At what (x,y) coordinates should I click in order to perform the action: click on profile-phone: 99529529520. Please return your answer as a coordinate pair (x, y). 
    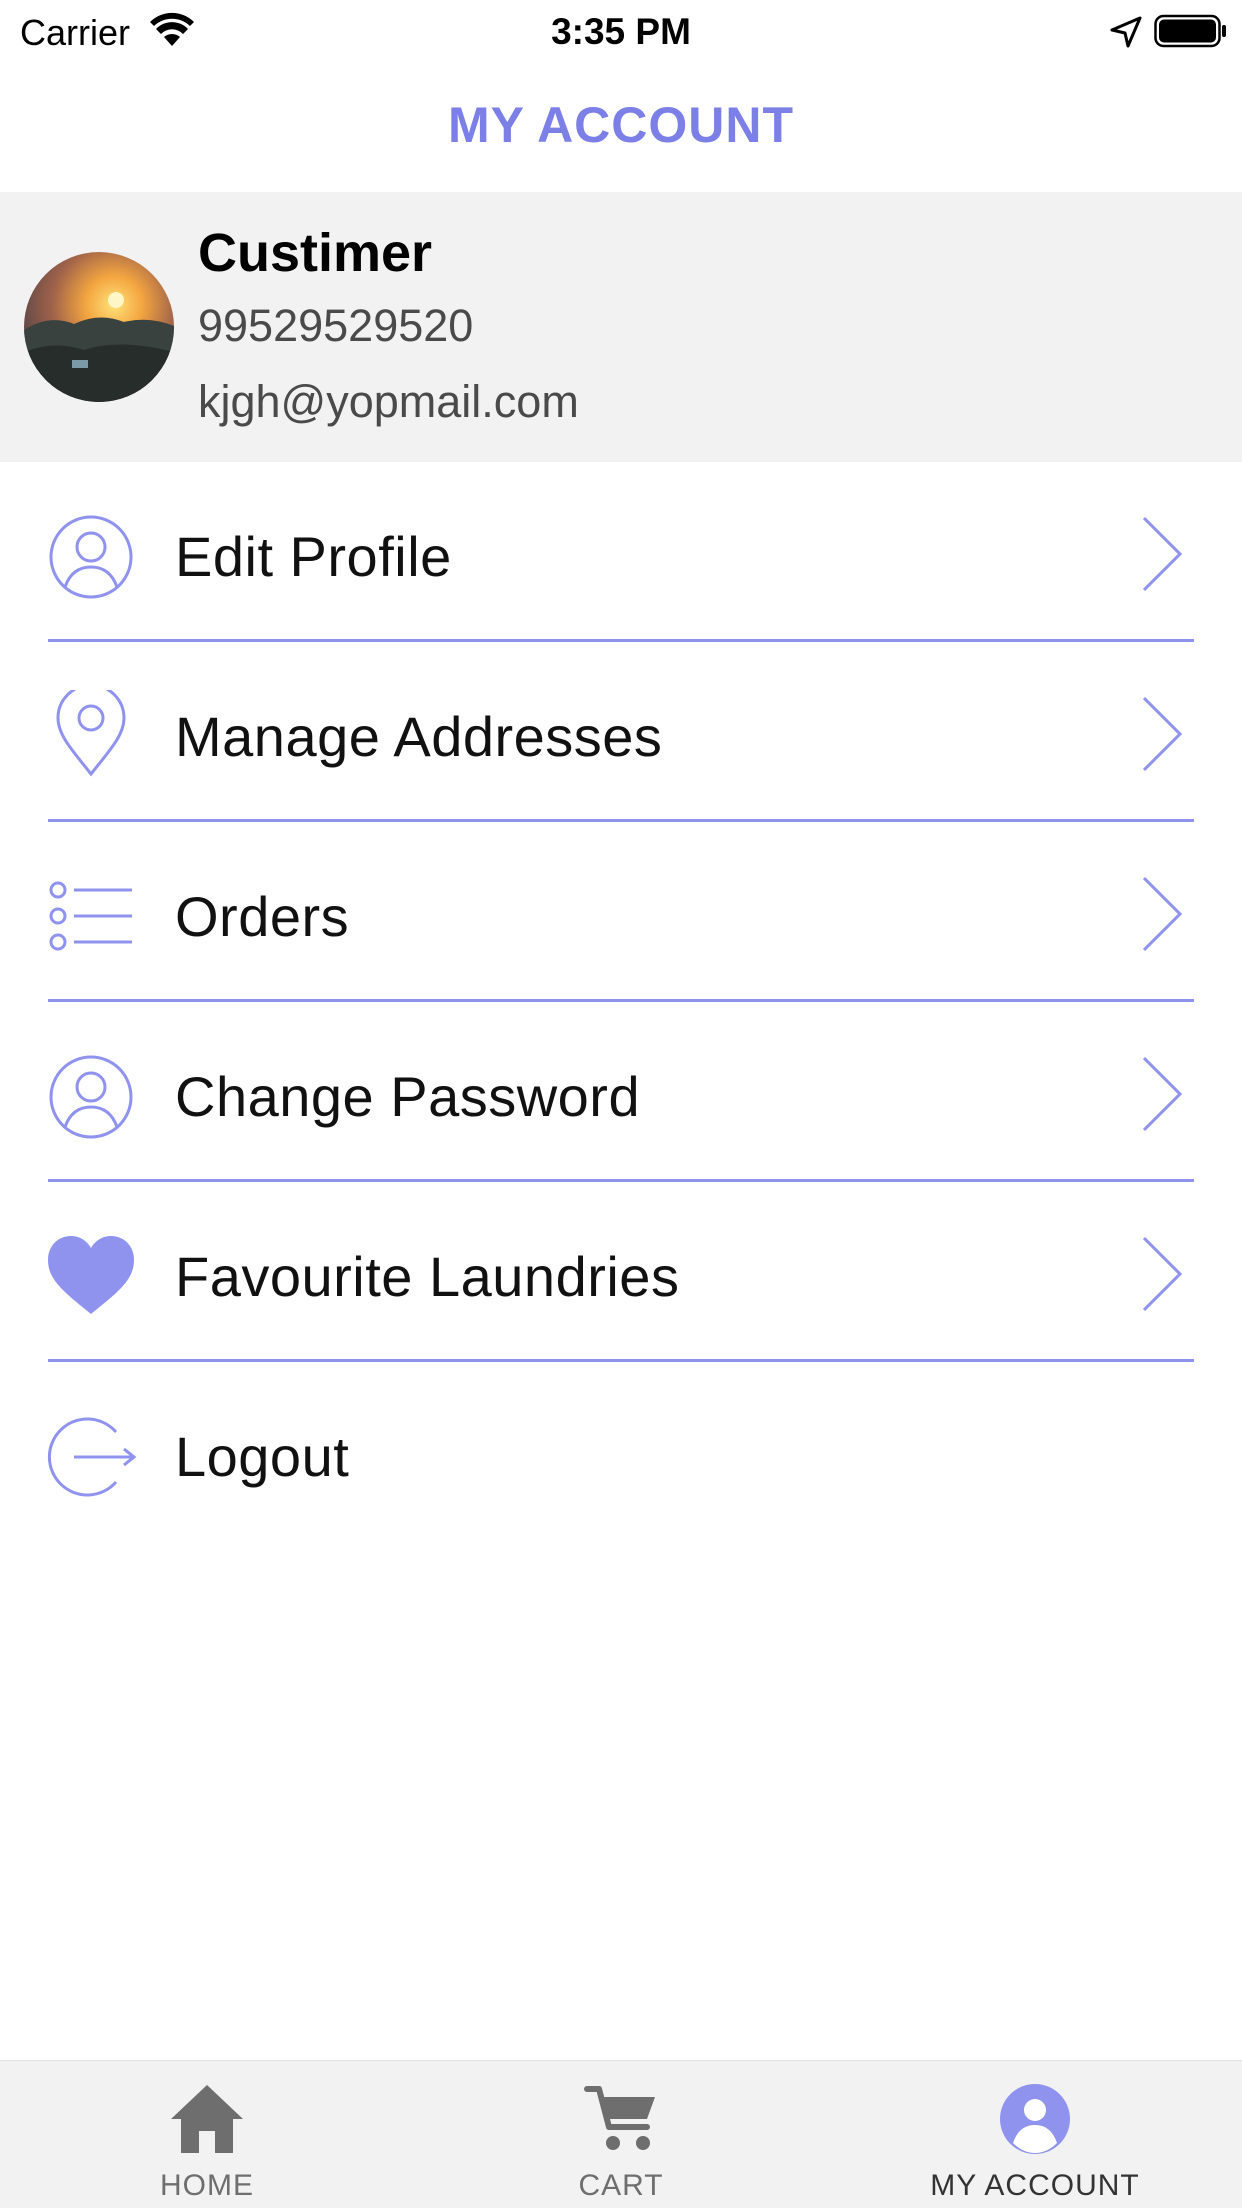
    Looking at the image, I should click on (336, 325).